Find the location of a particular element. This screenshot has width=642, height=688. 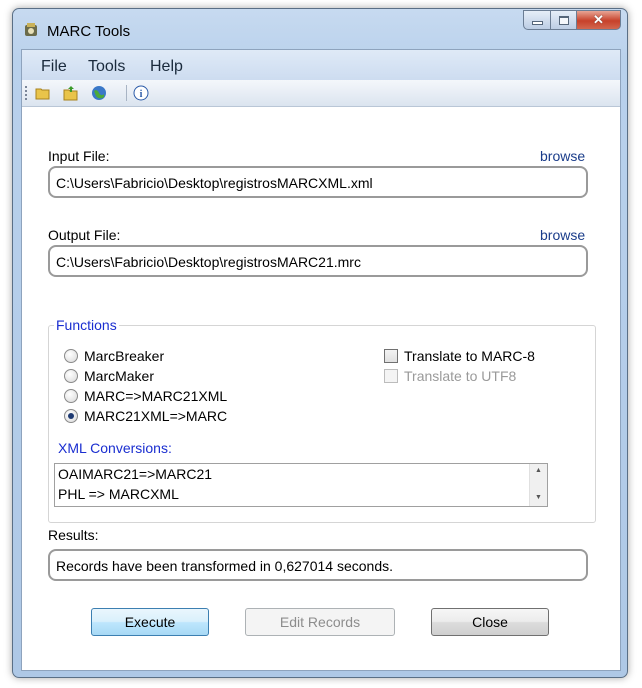

close-icon: ✕ is located at coordinates (598, 19).